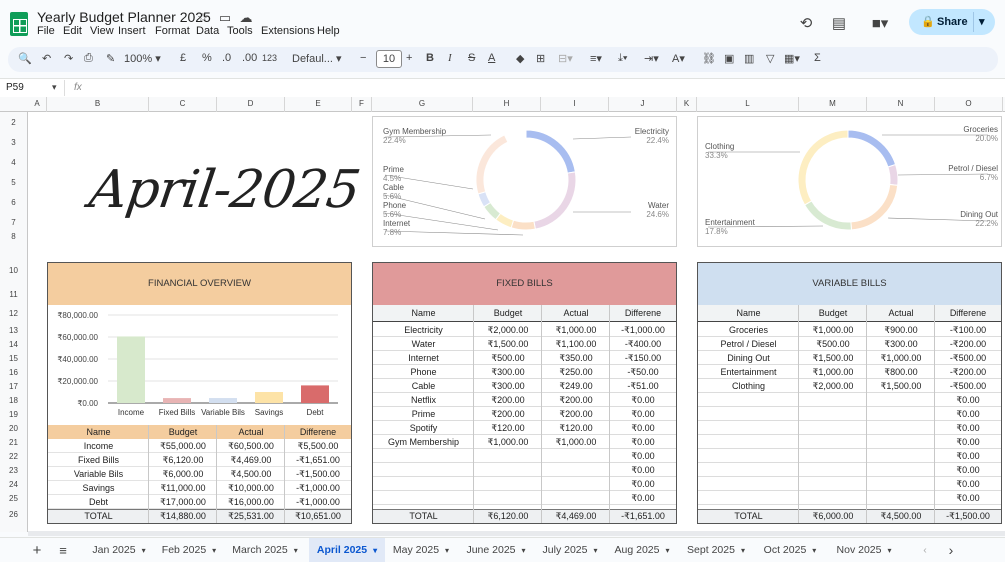 This screenshot has height=562, width=1005. What do you see at coordinates (251, 474) in the screenshot?
I see `table-cell: ₹4,500.00` at bounding box center [251, 474].